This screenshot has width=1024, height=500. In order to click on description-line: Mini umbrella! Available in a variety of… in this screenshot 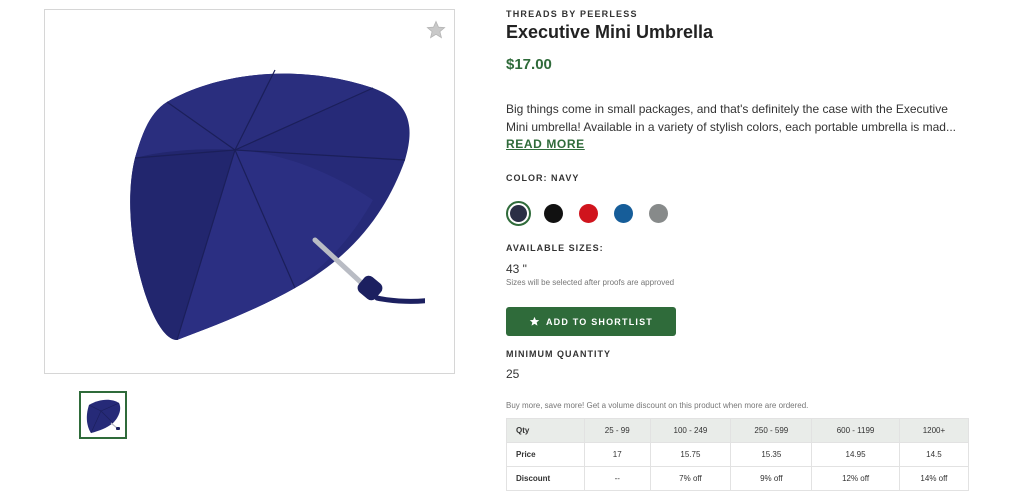, I will do `click(731, 127)`.